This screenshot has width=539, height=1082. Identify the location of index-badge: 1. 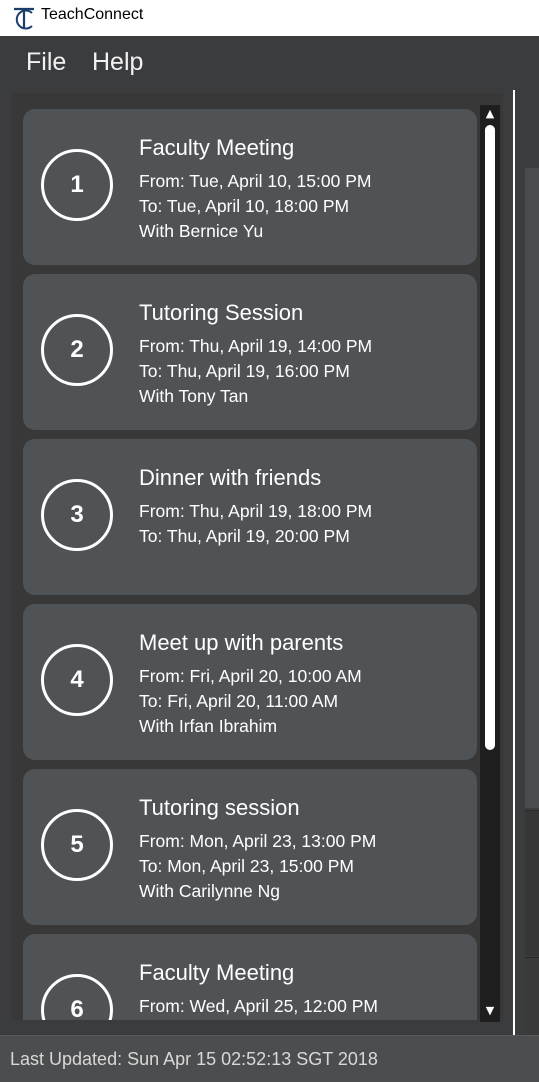
(77, 185).